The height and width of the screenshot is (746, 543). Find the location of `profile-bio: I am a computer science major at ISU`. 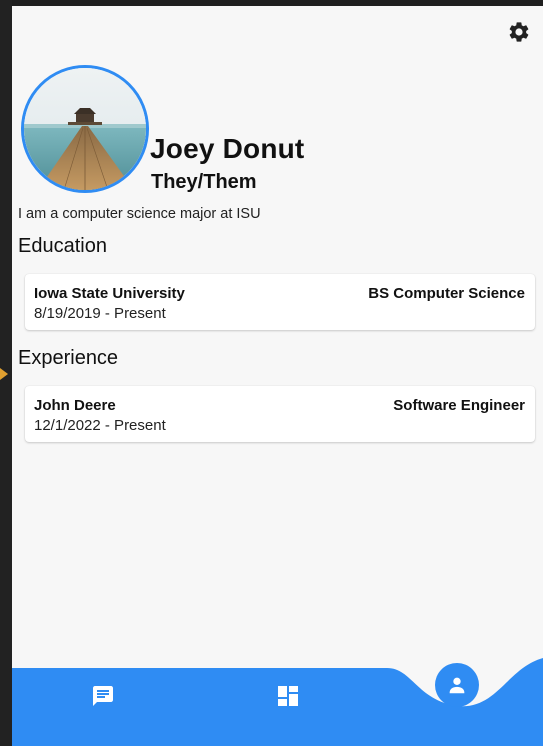

profile-bio: I am a computer science major at ISU is located at coordinates (139, 214).